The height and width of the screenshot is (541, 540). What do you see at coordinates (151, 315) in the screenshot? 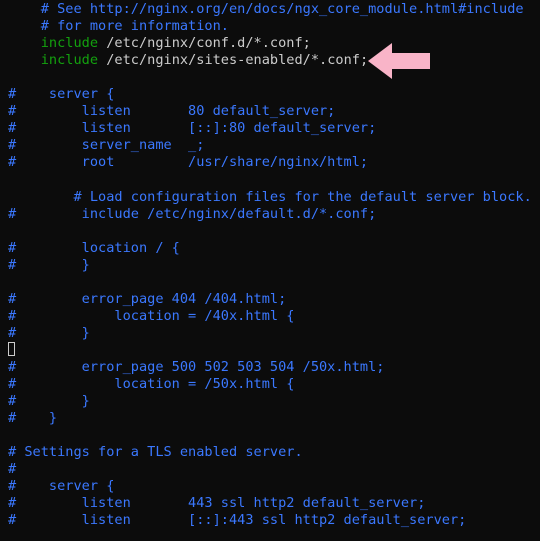
I see `code-line: # location = /40x.html {` at bounding box center [151, 315].